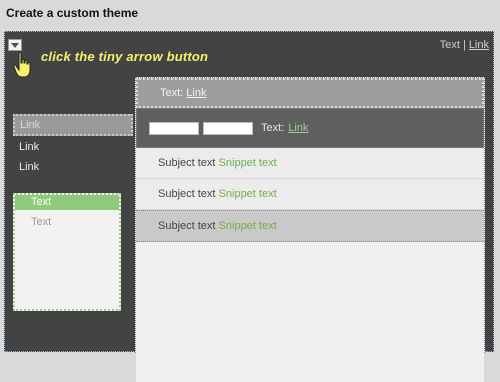 The height and width of the screenshot is (382, 500). What do you see at coordinates (196, 93) in the screenshot?
I see `header-bar-link: Link` at bounding box center [196, 93].